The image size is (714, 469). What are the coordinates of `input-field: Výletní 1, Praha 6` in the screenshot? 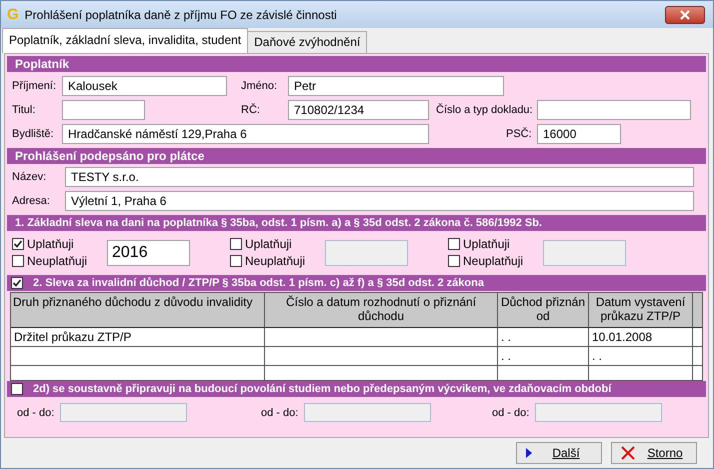 It's located at (379, 201).